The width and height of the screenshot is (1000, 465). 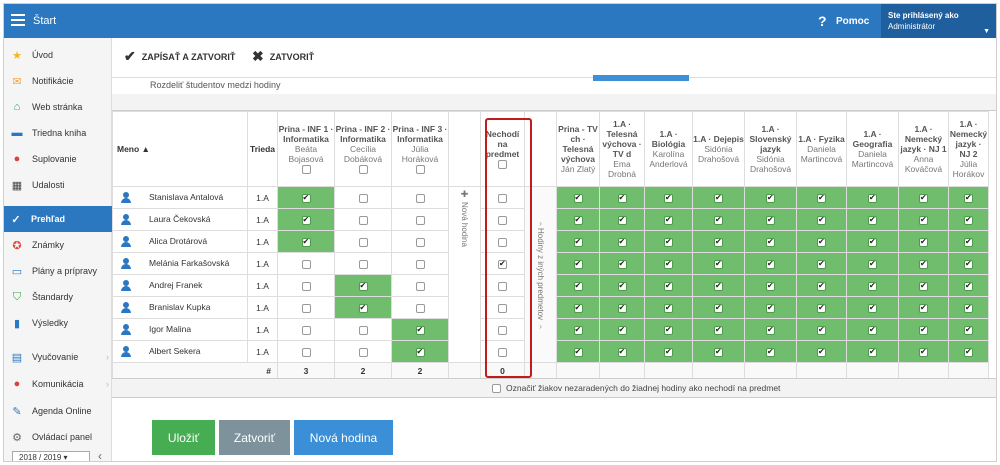 I want to click on sidebar-item-calendar: ▦ Udalosti, so click(x=58, y=185).